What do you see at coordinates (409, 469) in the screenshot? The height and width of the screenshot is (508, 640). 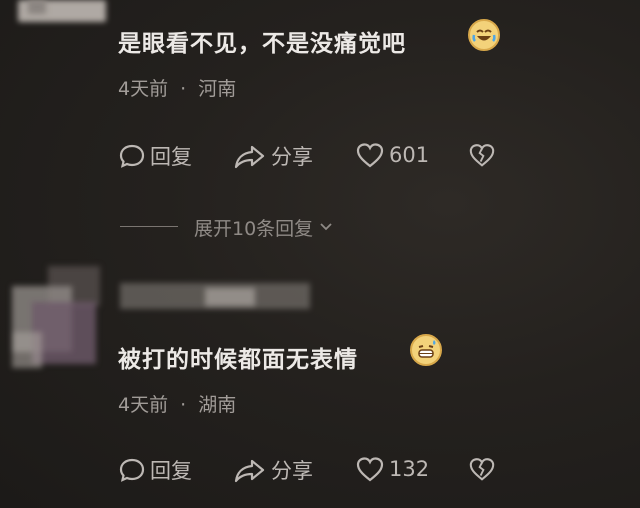 I see `like-count: 132` at bounding box center [409, 469].